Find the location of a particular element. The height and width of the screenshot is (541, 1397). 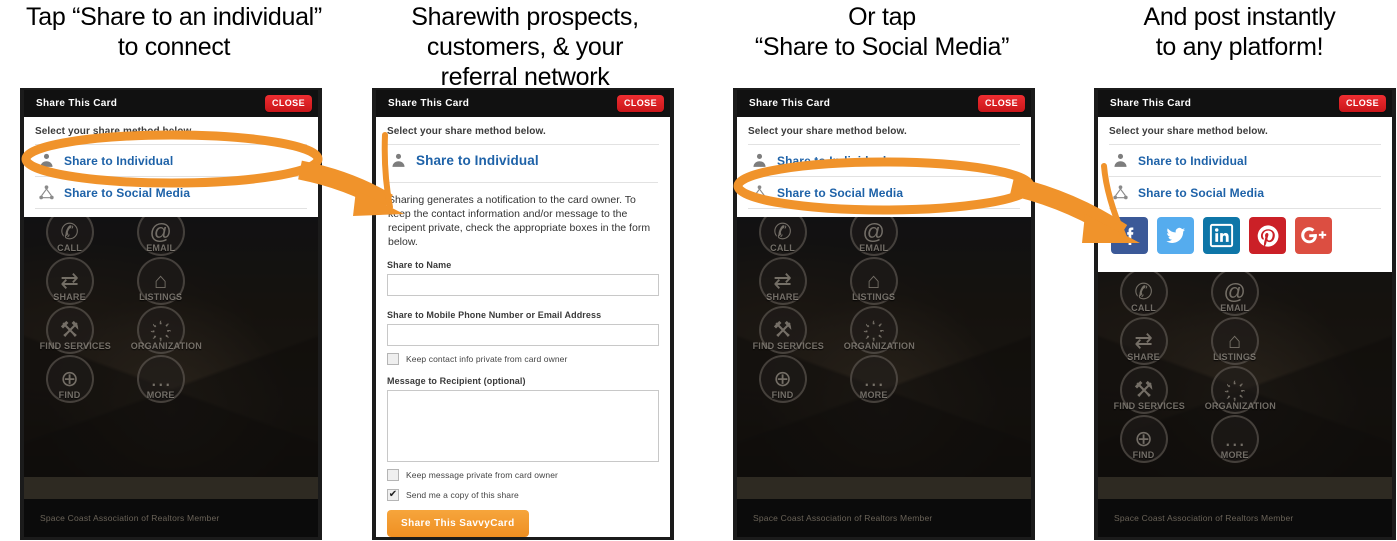

app-tile: @ EMAIL is located at coordinates (1235, 292).